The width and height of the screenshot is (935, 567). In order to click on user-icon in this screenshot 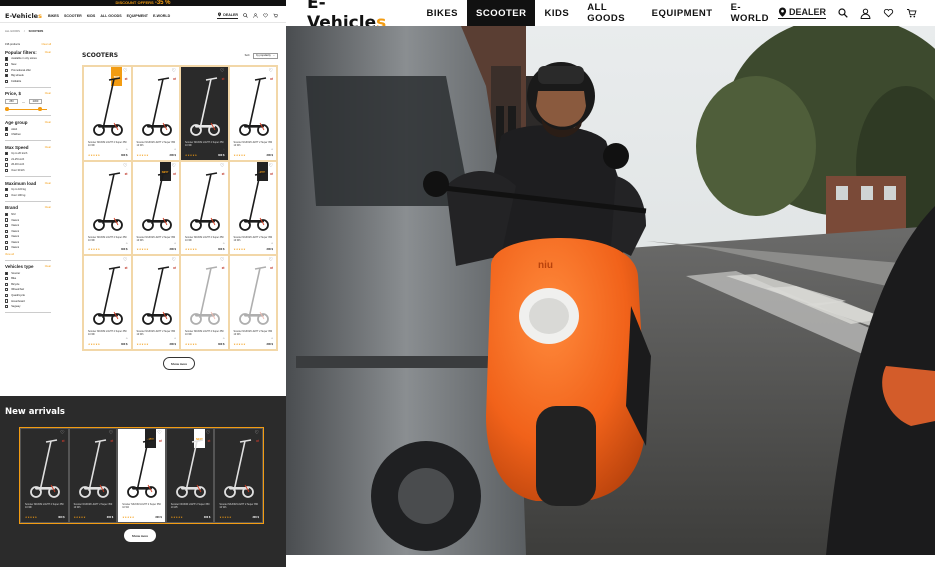, I will do `click(255, 15)`.